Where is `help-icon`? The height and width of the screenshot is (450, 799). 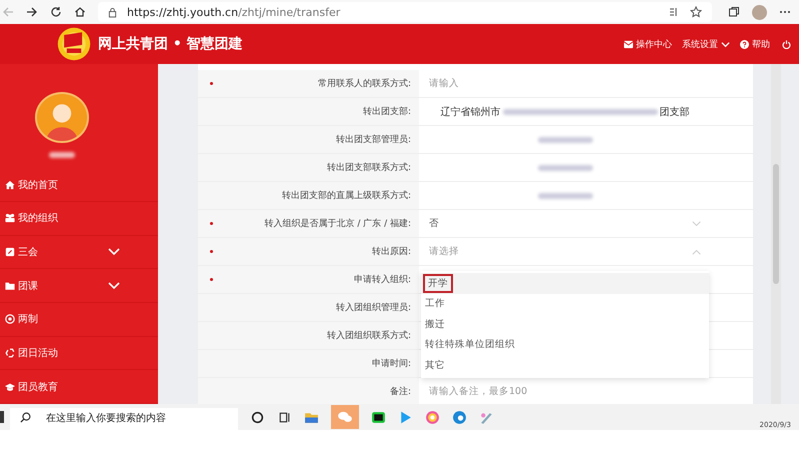
help-icon is located at coordinates (744, 44).